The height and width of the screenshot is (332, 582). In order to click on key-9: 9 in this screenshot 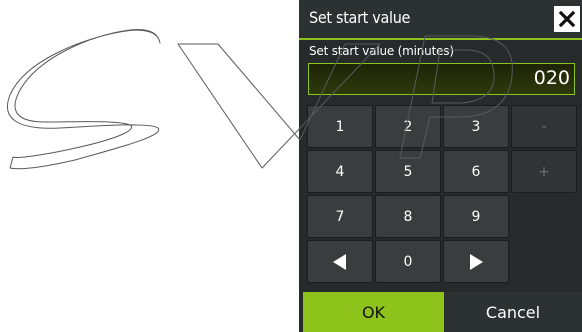, I will do `click(476, 216)`.